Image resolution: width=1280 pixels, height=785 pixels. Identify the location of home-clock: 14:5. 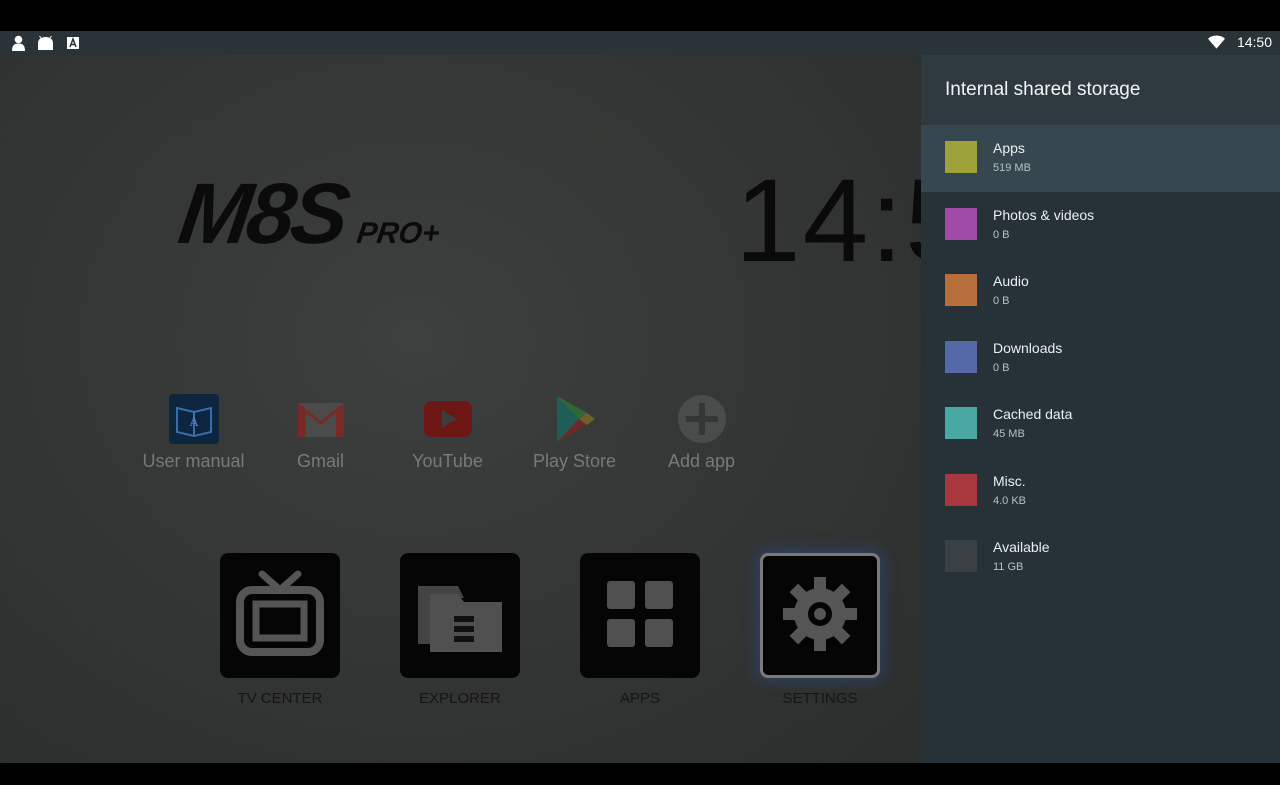
(828, 221).